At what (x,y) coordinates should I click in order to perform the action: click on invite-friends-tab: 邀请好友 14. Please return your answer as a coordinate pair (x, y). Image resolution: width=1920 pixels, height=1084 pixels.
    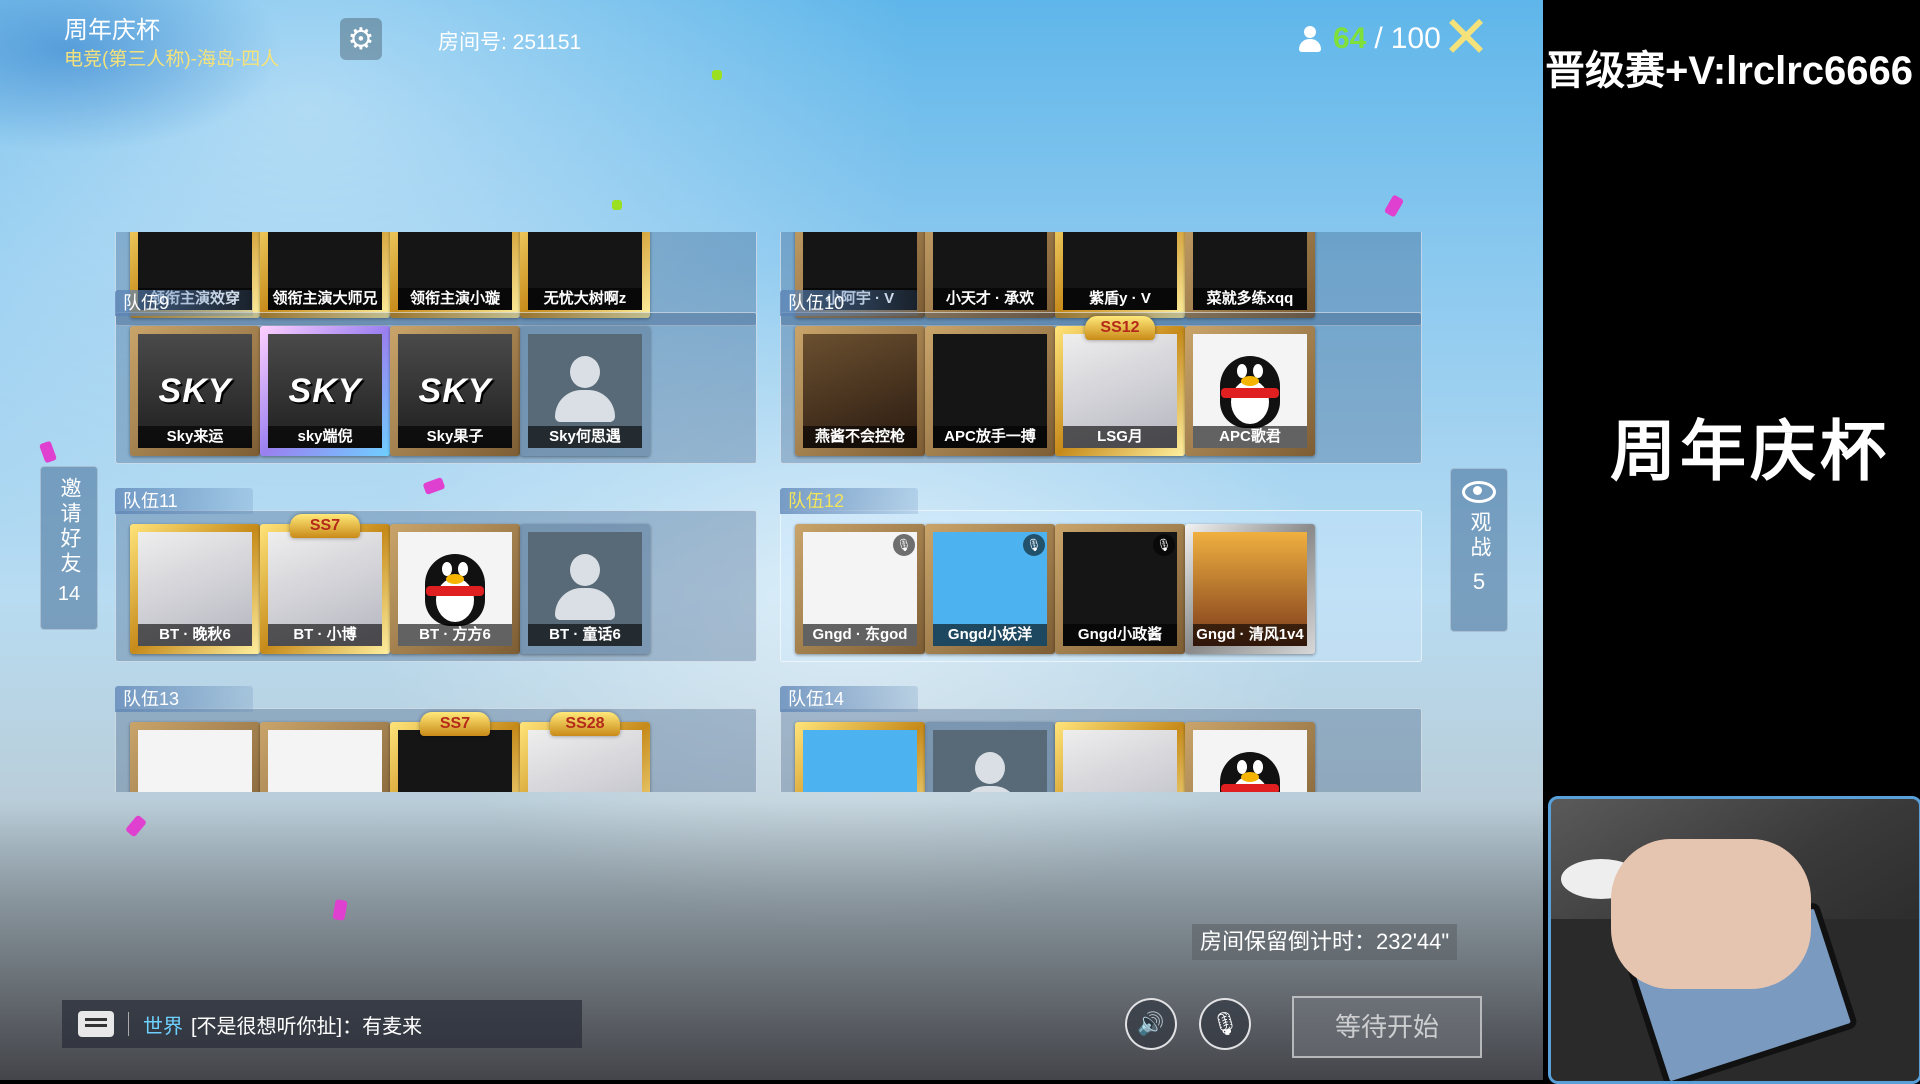
    Looking at the image, I should click on (69, 548).